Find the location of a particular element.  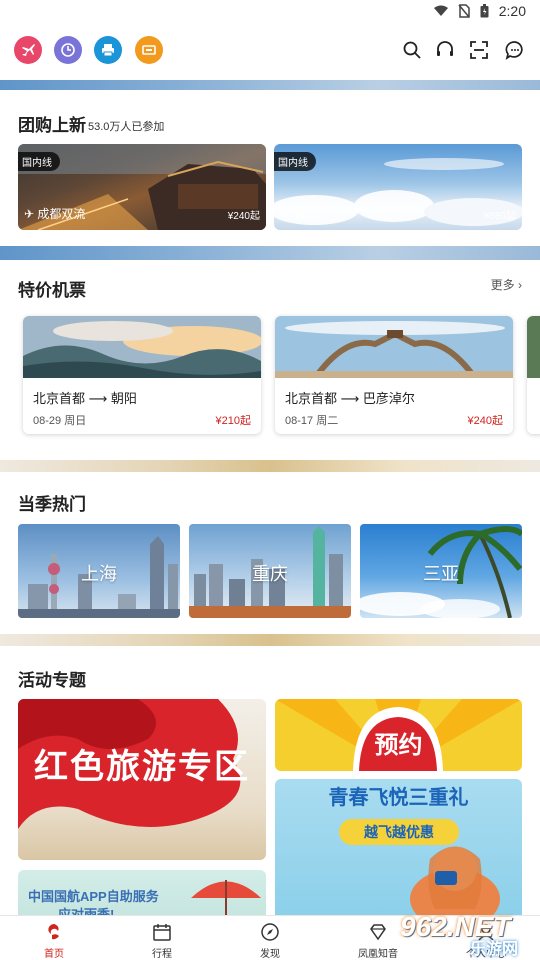

section-title: 当季热门 is located at coordinates (52, 504).